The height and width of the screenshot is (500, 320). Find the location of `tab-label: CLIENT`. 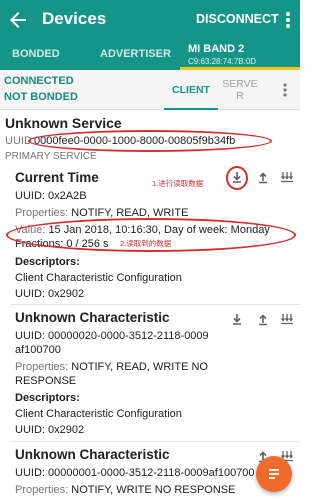

tab-label: CLIENT is located at coordinates (191, 90).